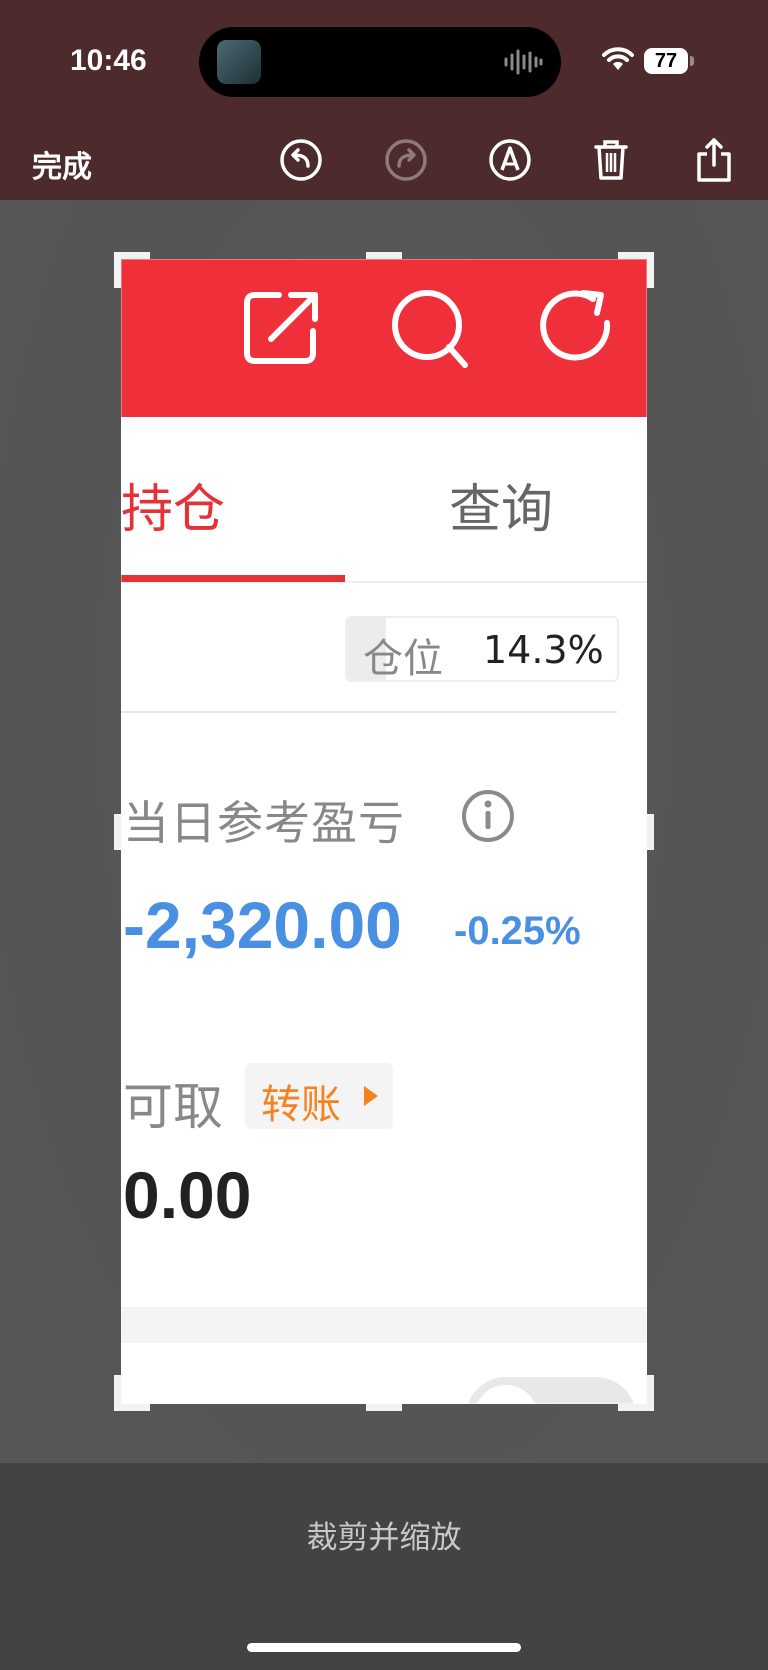  What do you see at coordinates (380, 62) in the screenshot?
I see `dynamic-island` at bounding box center [380, 62].